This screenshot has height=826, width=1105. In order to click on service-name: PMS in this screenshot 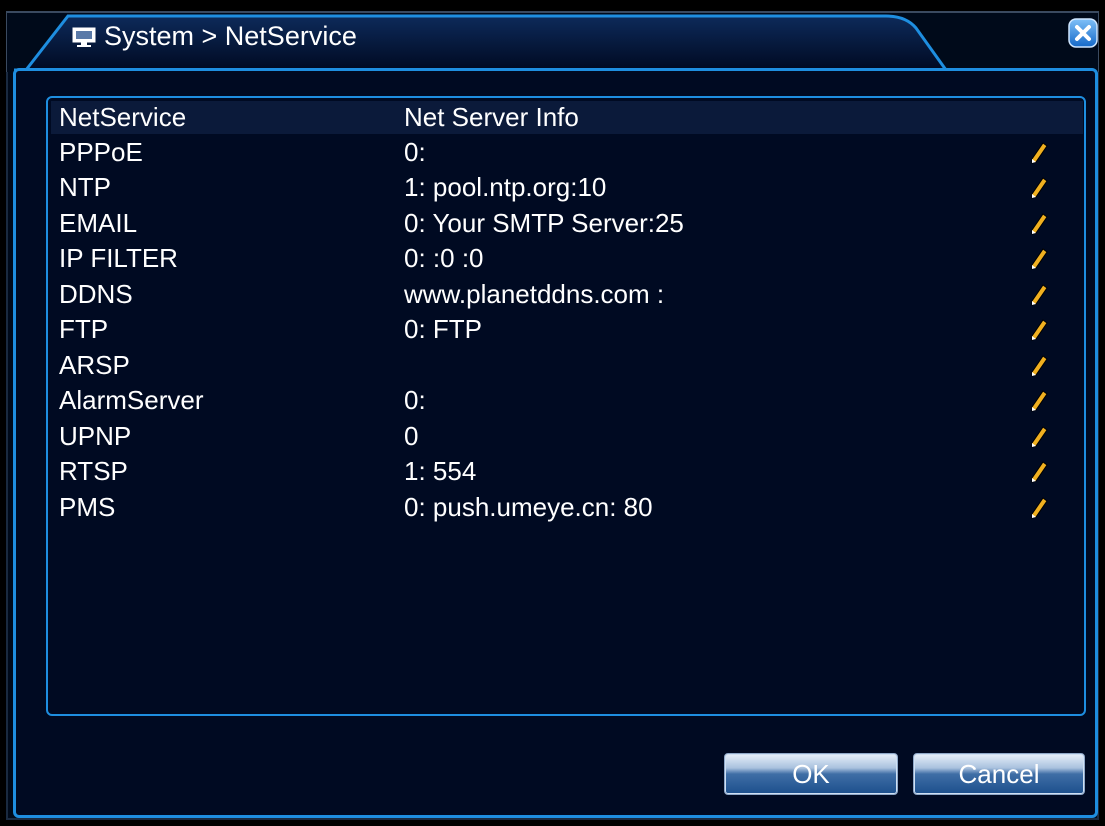, I will do `click(87, 507)`.